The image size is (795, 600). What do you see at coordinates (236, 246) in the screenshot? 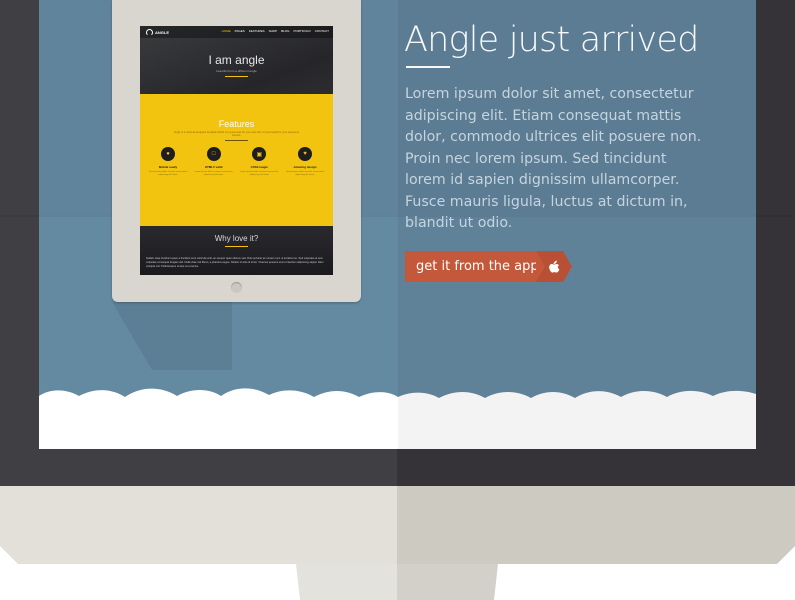
I see `mini-why-rule` at bounding box center [236, 246].